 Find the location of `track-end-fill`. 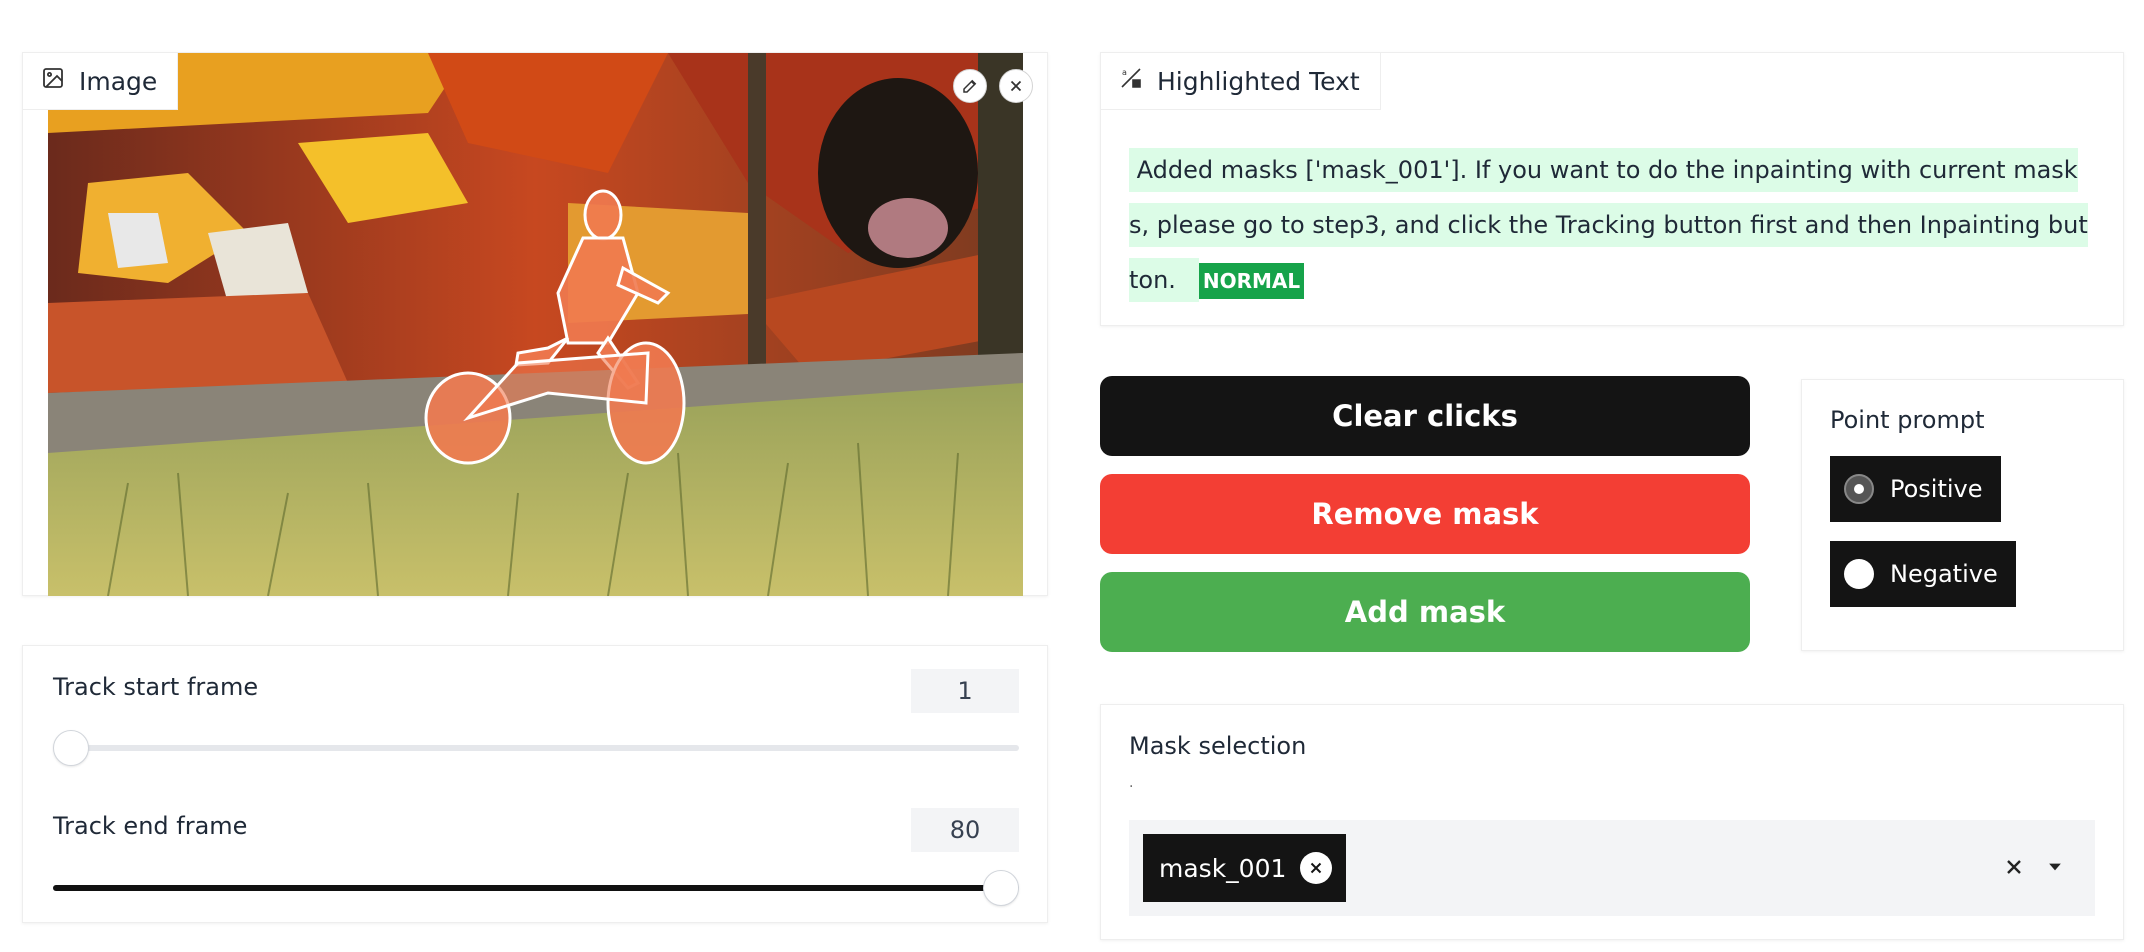

track-end-fill is located at coordinates (536, 888).